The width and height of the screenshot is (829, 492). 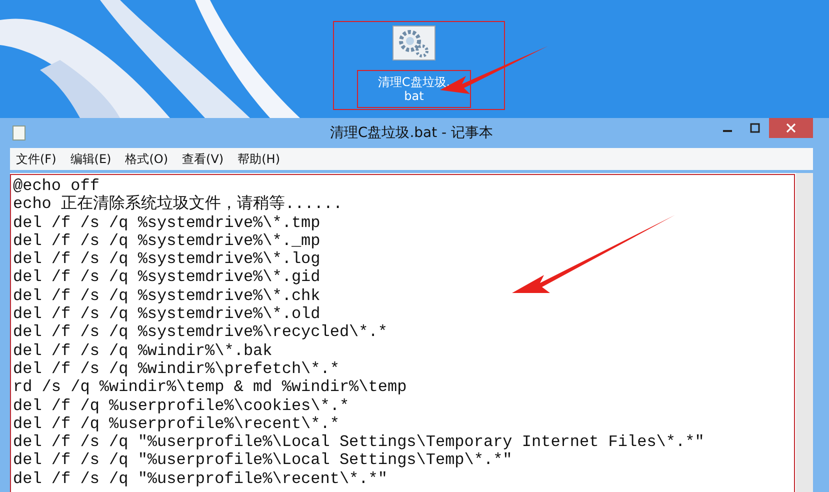 What do you see at coordinates (167, 259) in the screenshot?
I see `code-line: del /f /s /q %systemdrive%\*.log` at bounding box center [167, 259].